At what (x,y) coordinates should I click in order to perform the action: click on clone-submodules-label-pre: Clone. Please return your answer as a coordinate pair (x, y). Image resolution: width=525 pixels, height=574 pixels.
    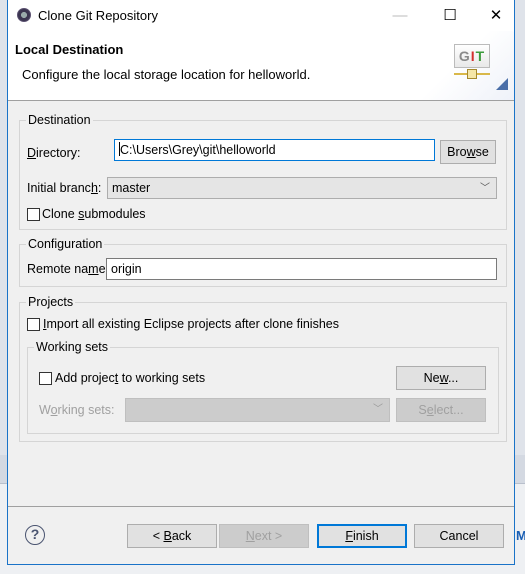
    Looking at the image, I should click on (60, 214).